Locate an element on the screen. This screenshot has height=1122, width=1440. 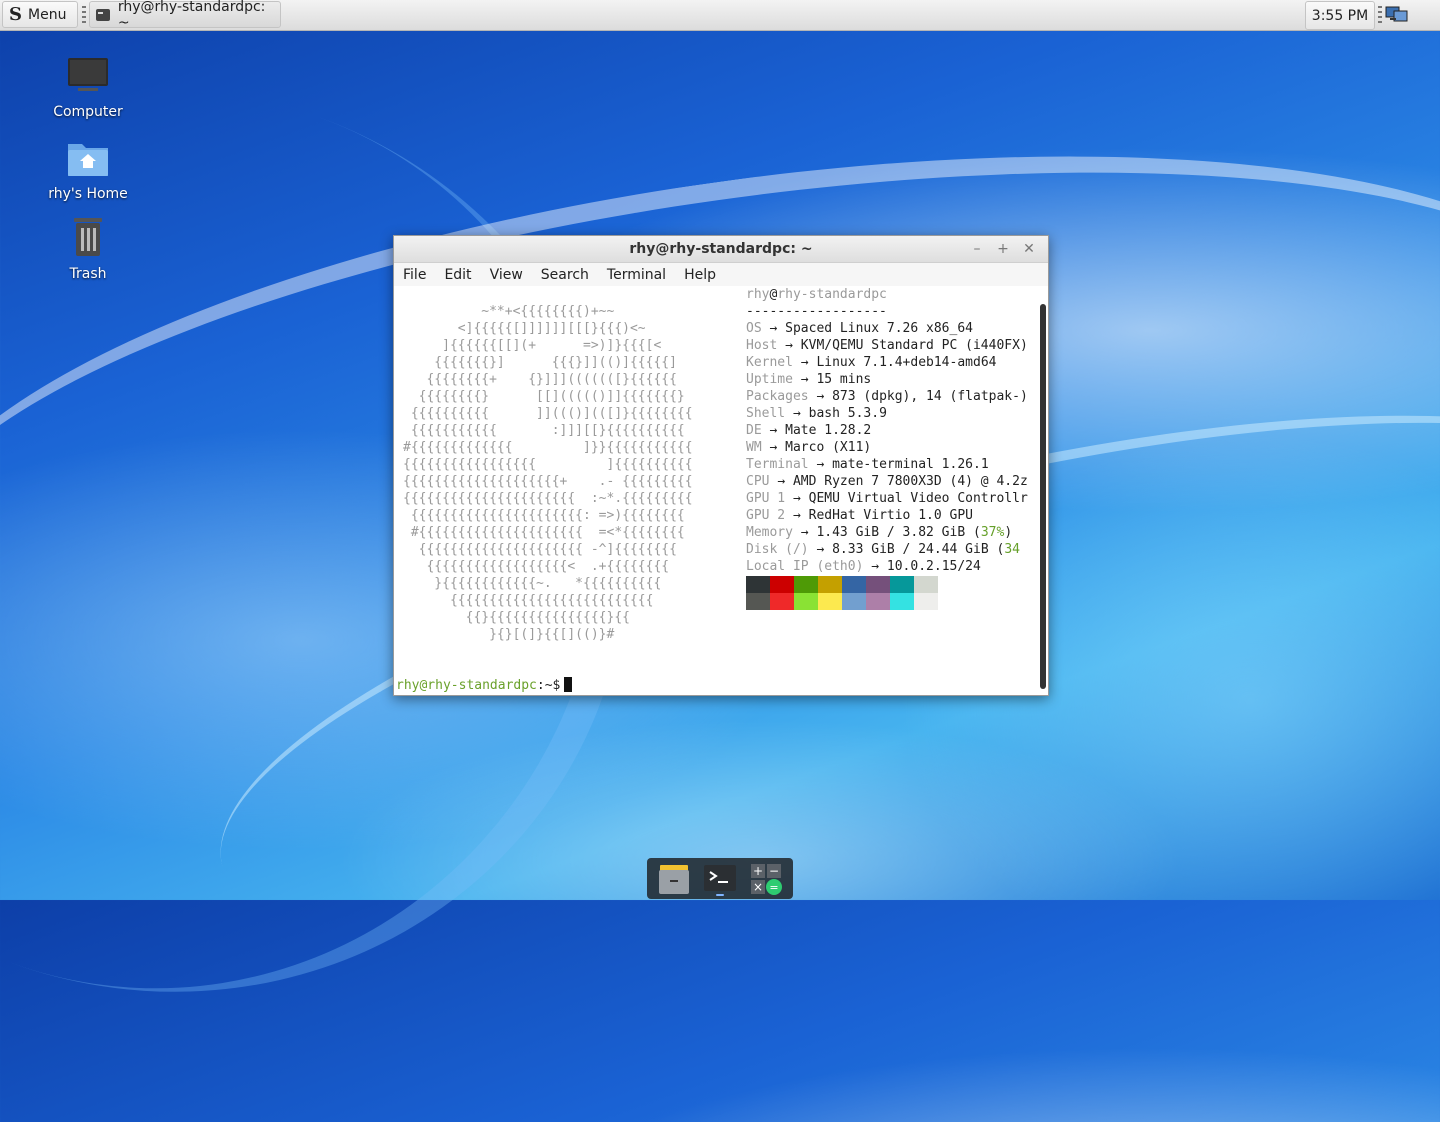
menu-help: Help is located at coordinates (700, 275).